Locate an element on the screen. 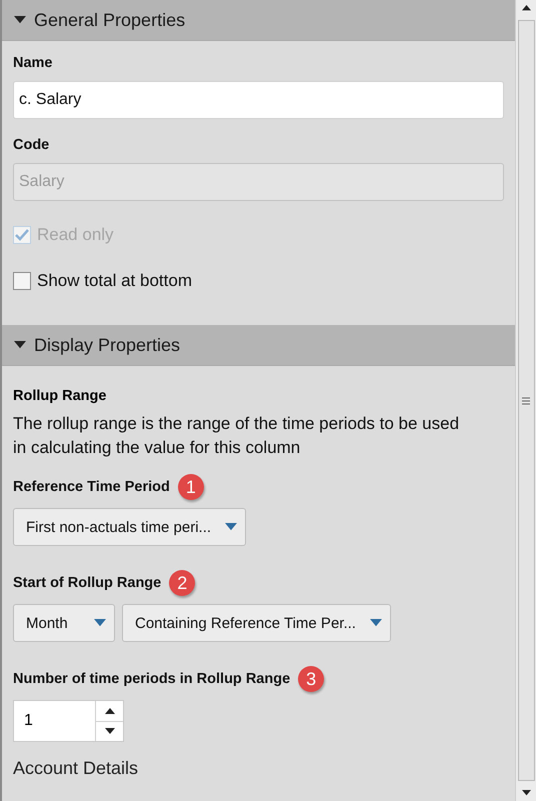 The width and height of the screenshot is (536, 801). number-badge: 3 is located at coordinates (311, 679).